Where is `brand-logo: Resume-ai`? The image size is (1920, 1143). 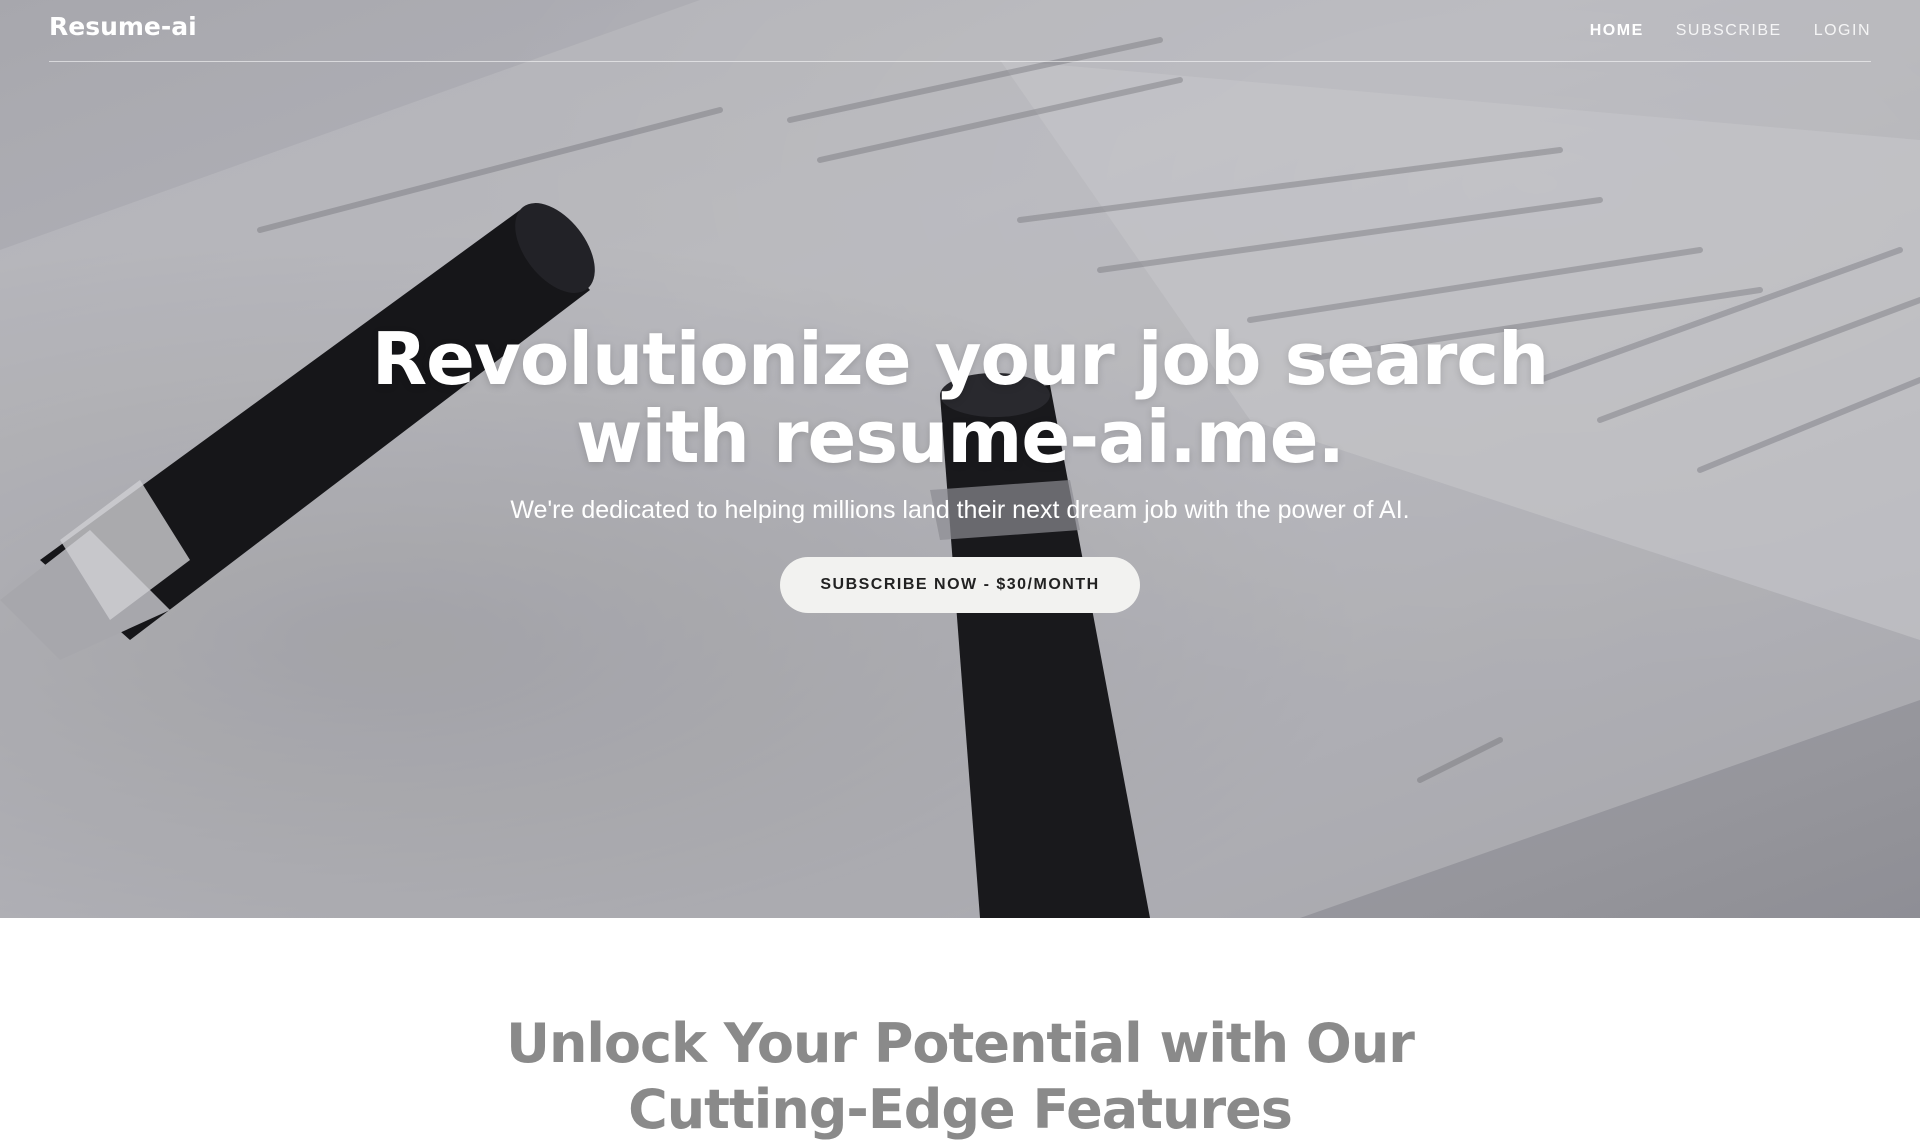
brand-logo: Resume-ai is located at coordinates (123, 26).